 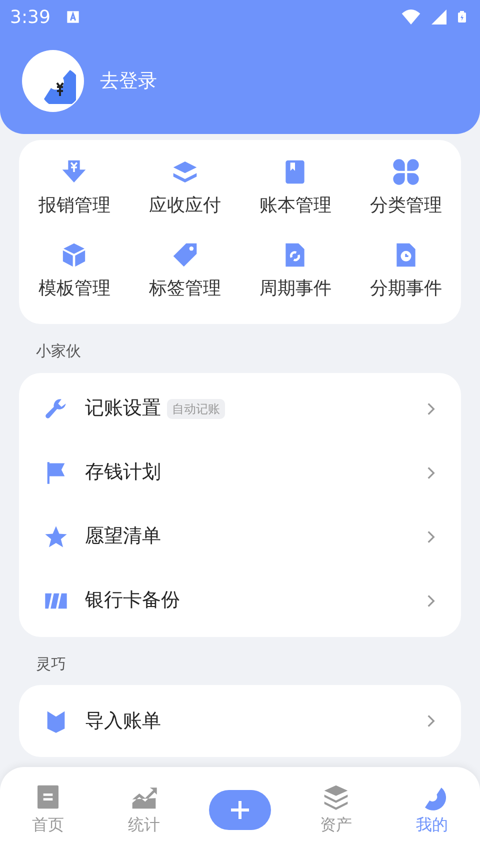 I want to click on plus-icon, so click(x=240, y=810).